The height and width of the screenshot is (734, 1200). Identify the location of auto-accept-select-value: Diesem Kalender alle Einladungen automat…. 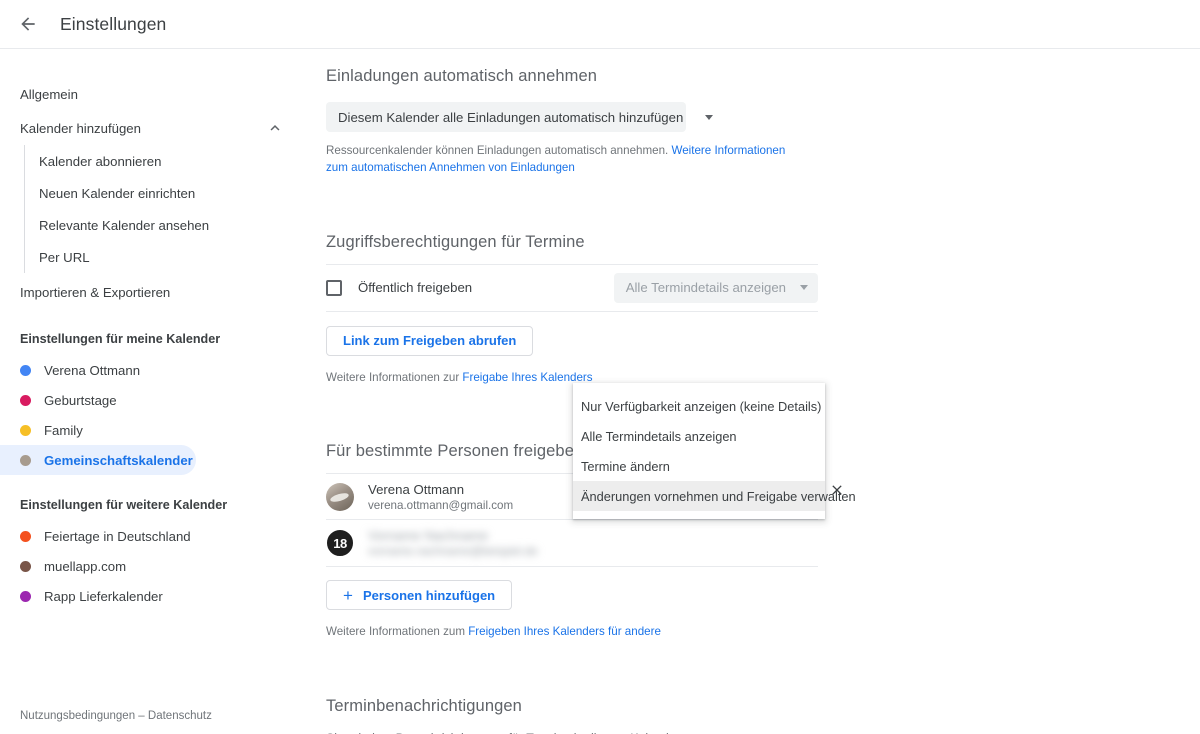
(511, 117).